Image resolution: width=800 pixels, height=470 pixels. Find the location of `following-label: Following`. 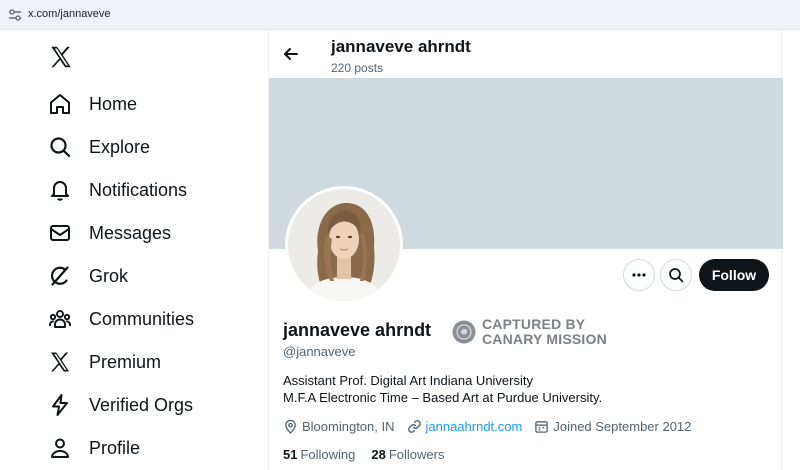

following-label: Following is located at coordinates (328, 454).